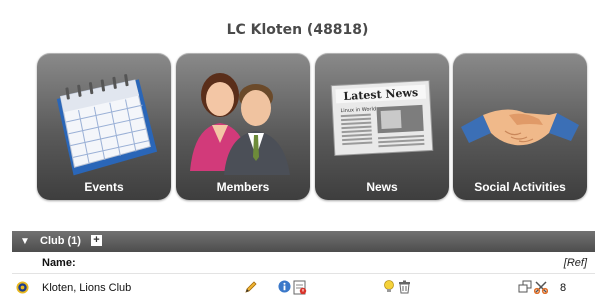 The width and height of the screenshot is (595, 300). I want to click on newspaper-icon: Latest News Linux in World, so click(382, 118).